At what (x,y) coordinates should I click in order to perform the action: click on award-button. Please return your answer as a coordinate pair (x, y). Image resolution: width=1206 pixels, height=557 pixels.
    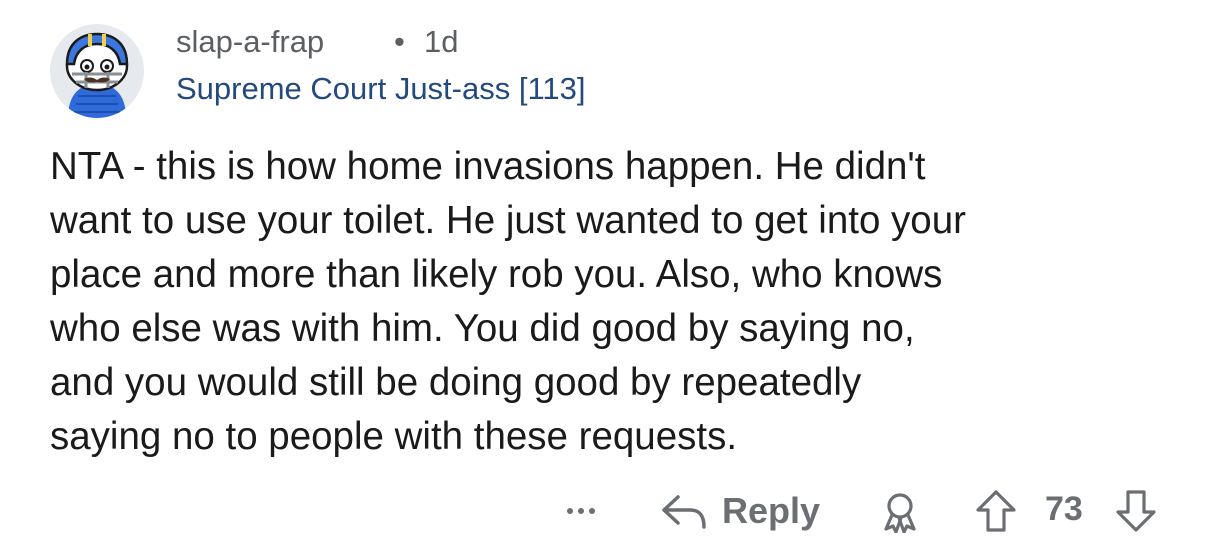
    Looking at the image, I should click on (900, 512).